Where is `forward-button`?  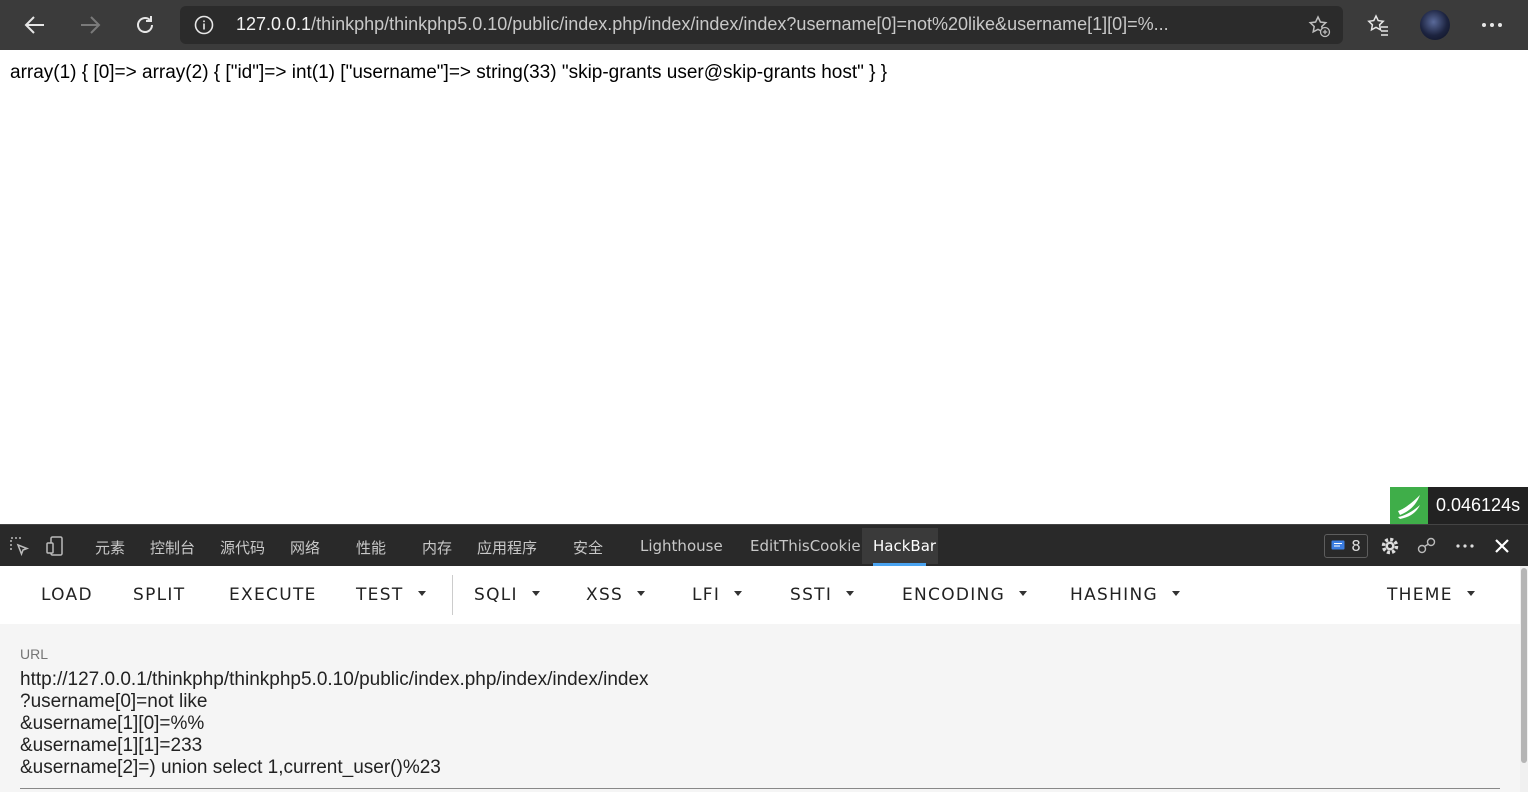
forward-button is located at coordinates (90, 25).